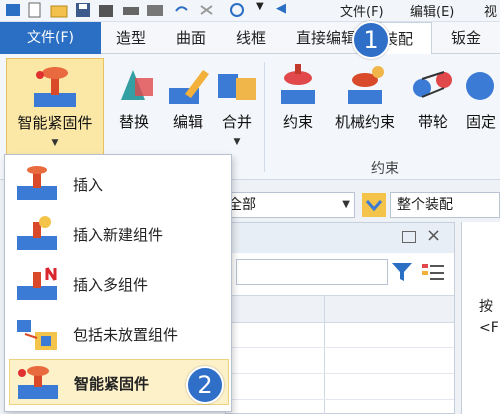  What do you see at coordinates (191, 38) in the screenshot?
I see `tab-surface: 曲面` at bounding box center [191, 38].